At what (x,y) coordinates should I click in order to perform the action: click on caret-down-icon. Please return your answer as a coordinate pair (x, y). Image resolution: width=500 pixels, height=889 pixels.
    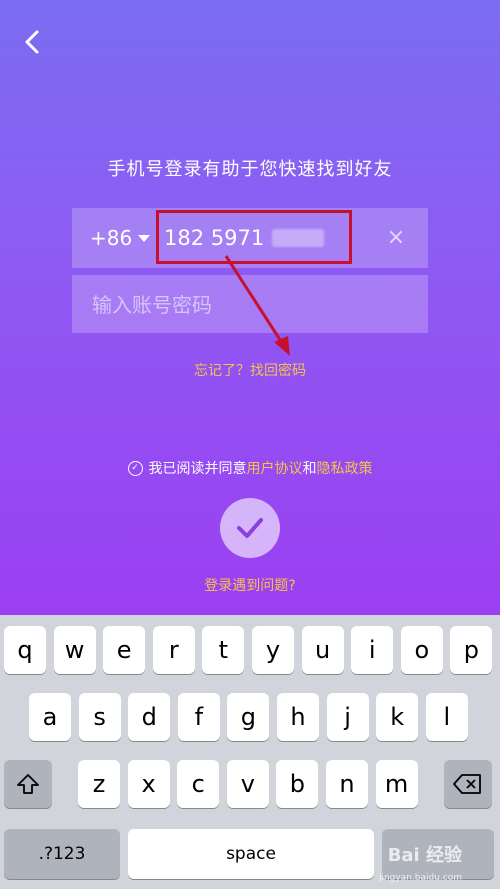
    Looking at the image, I should click on (144, 238).